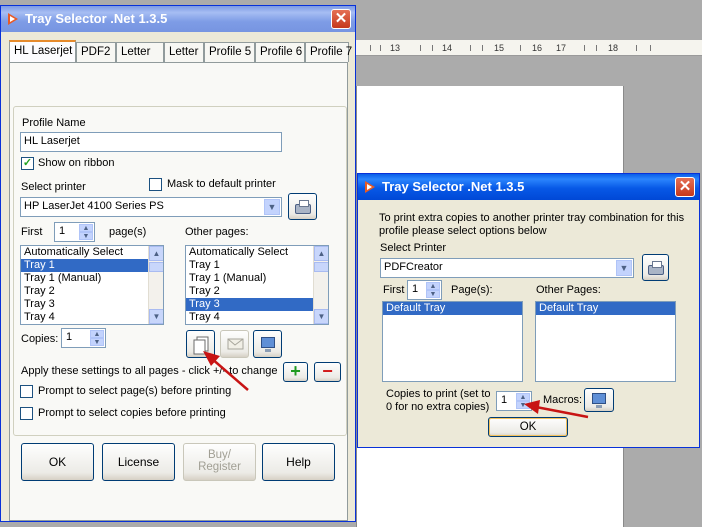 Image resolution: width=702 pixels, height=527 pixels. Describe the element at coordinates (132, 413) in the screenshot. I see `prompt-copies-label: Prompt to select copies before printing` at that location.